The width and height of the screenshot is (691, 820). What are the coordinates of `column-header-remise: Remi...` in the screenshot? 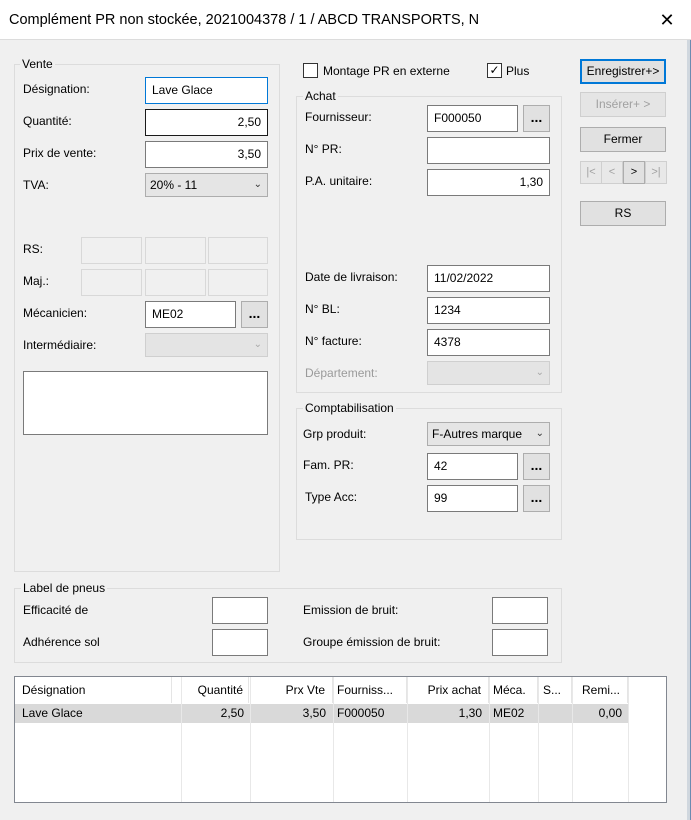 It's located at (600, 690).